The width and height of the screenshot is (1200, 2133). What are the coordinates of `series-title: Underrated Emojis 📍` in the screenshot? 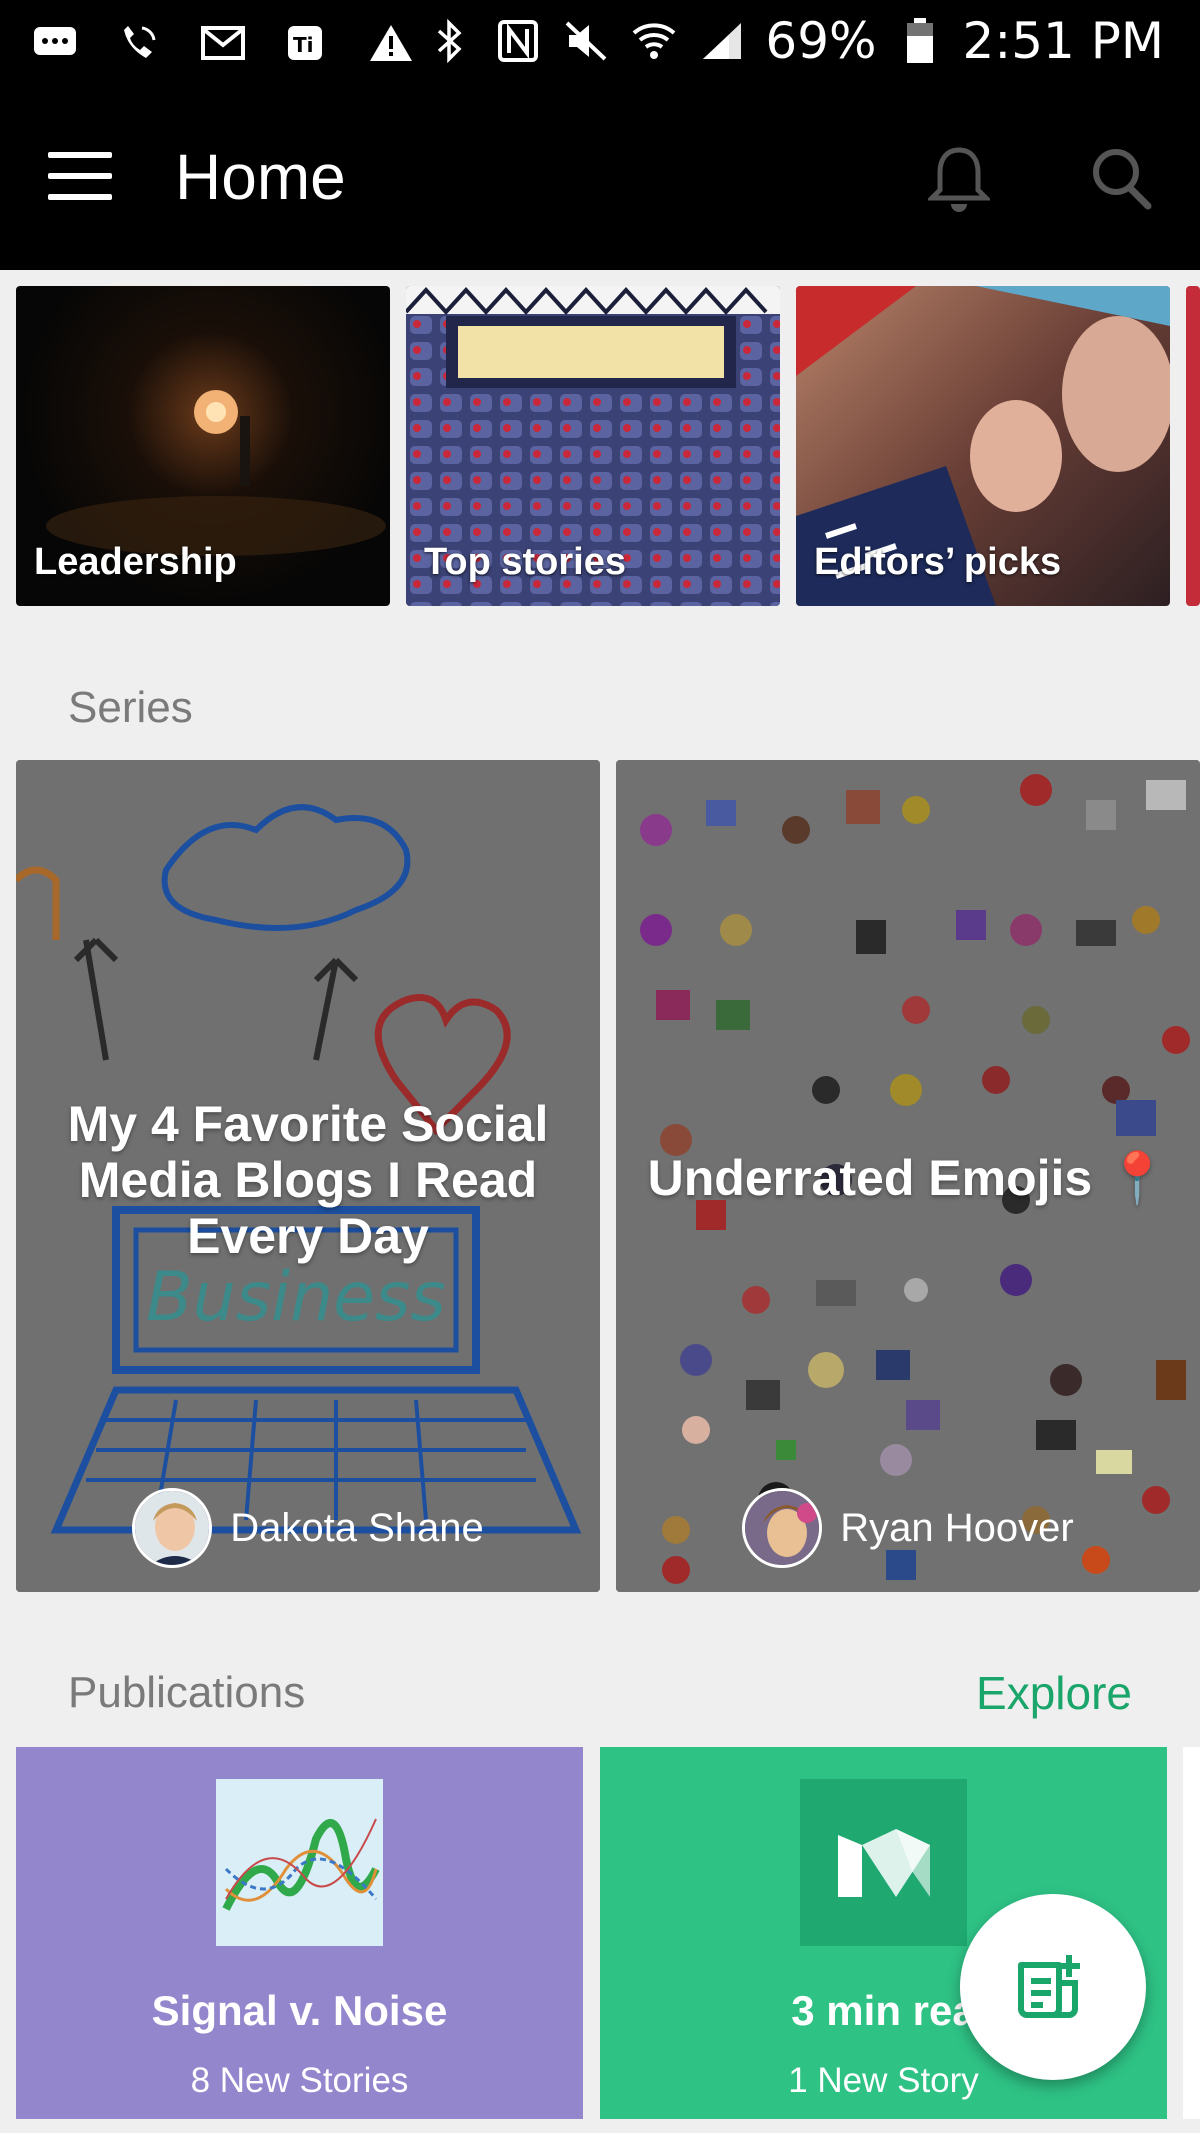 It's located at (908, 1178).